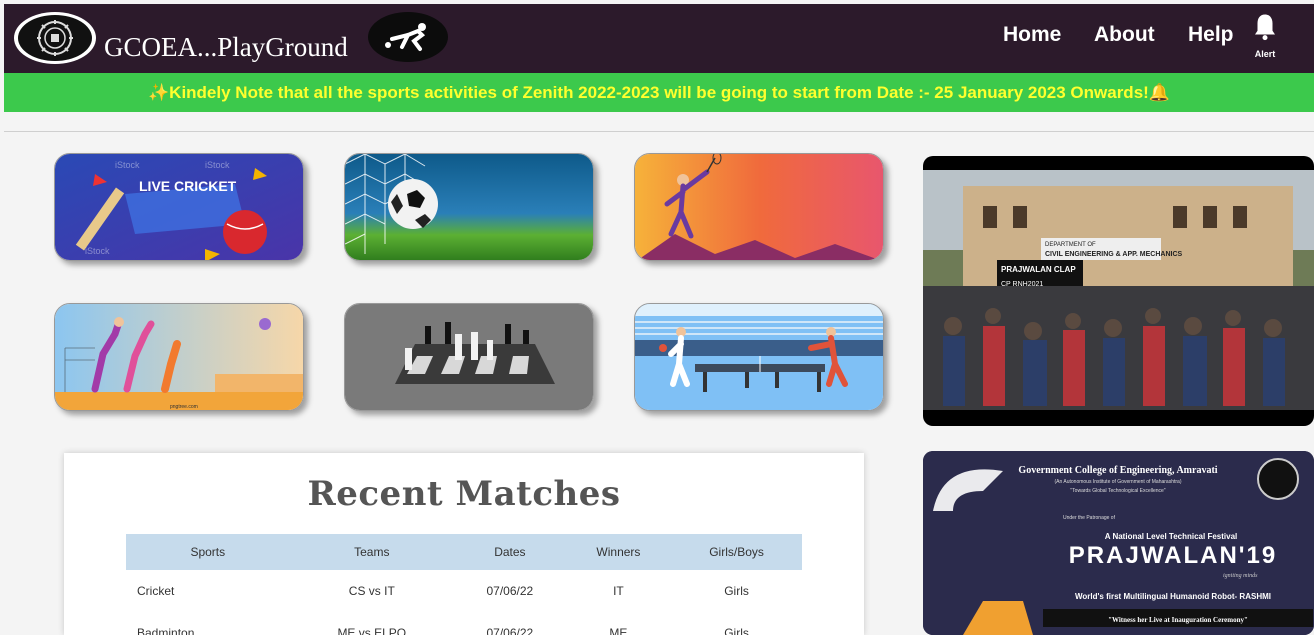 This screenshot has height=635, width=1314. I want to click on col-sports: Sports, so click(208, 552).